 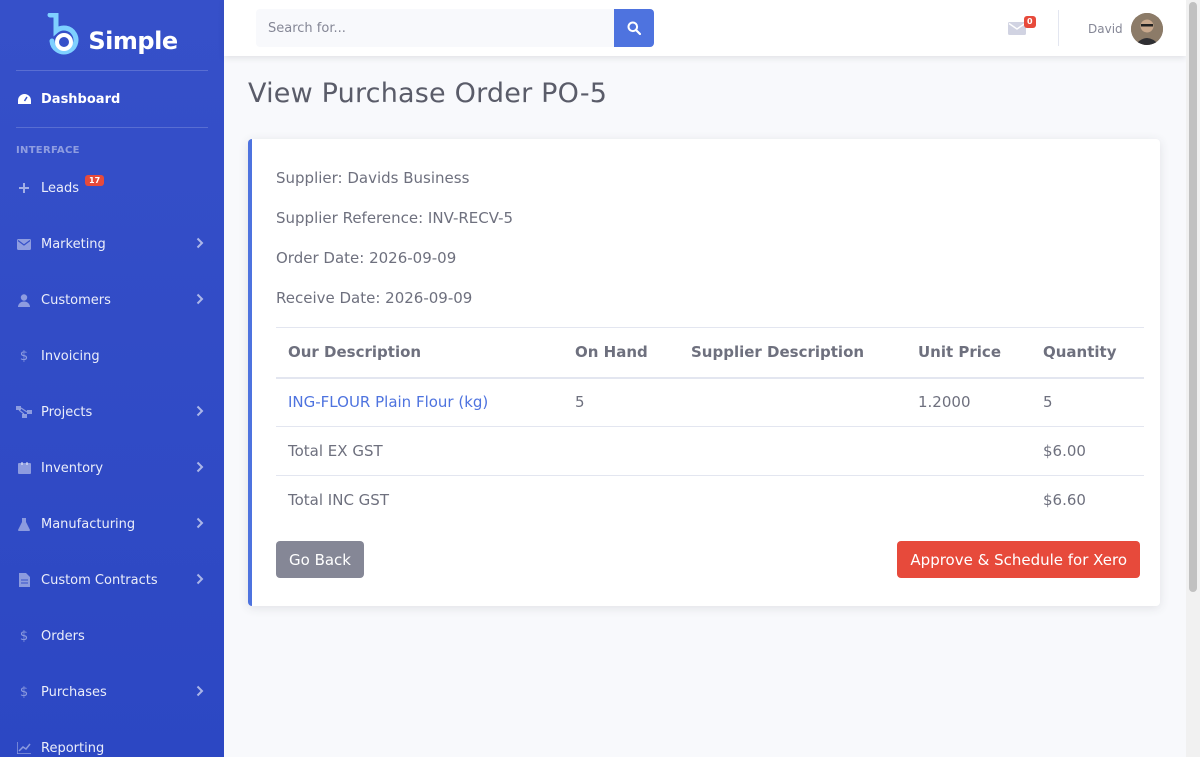 What do you see at coordinates (1193, 297) in the screenshot?
I see `scrollbar-thumb` at bounding box center [1193, 297].